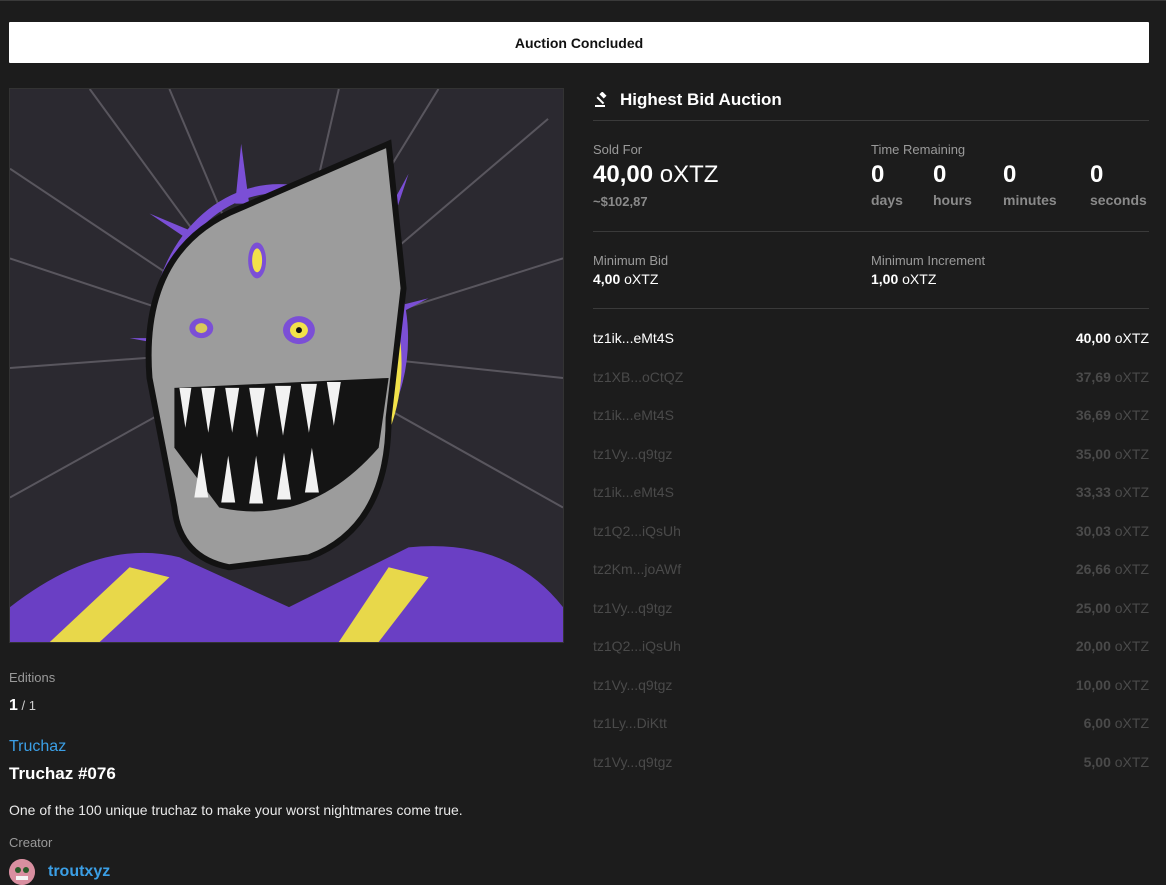  I want to click on editions-label: Editions, so click(32, 677).